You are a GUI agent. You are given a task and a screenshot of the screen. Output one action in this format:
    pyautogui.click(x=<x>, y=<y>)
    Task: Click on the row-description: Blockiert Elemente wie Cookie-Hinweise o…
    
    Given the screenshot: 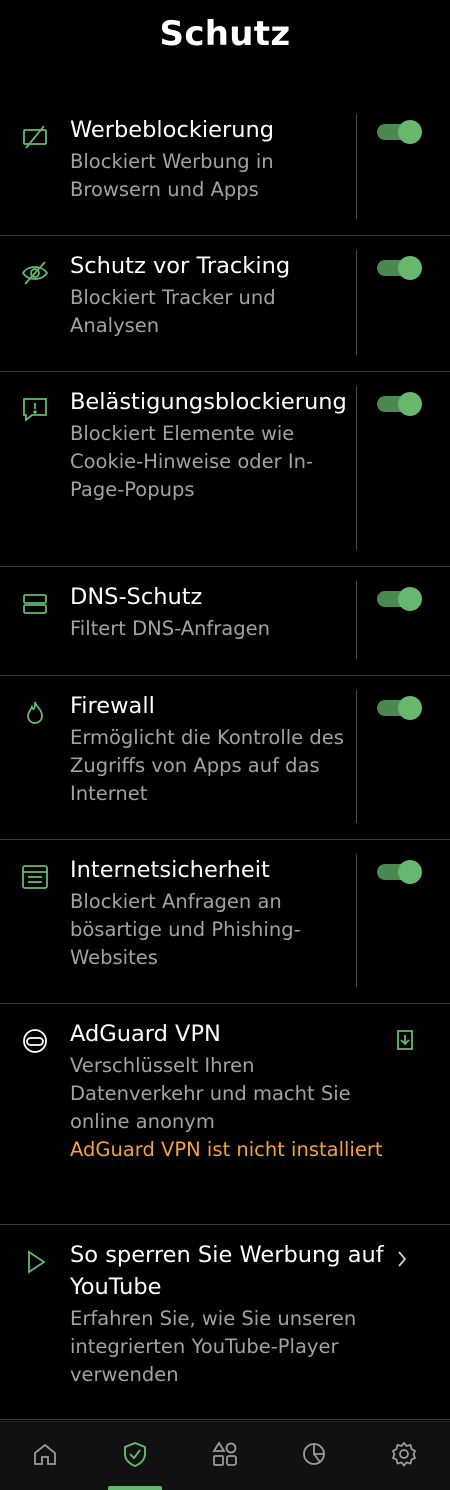 What is the action you would take?
    pyautogui.click(x=192, y=461)
    